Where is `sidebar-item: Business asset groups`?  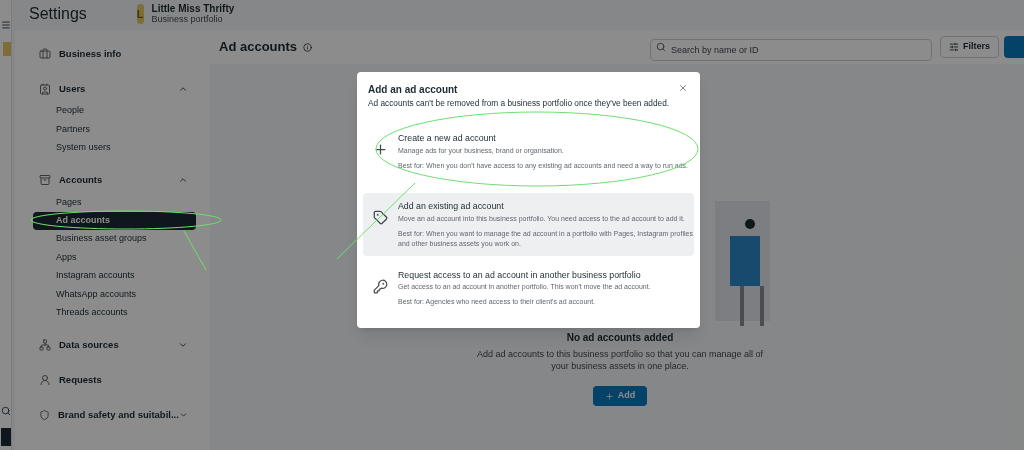 sidebar-item: Business asset groups is located at coordinates (114, 239).